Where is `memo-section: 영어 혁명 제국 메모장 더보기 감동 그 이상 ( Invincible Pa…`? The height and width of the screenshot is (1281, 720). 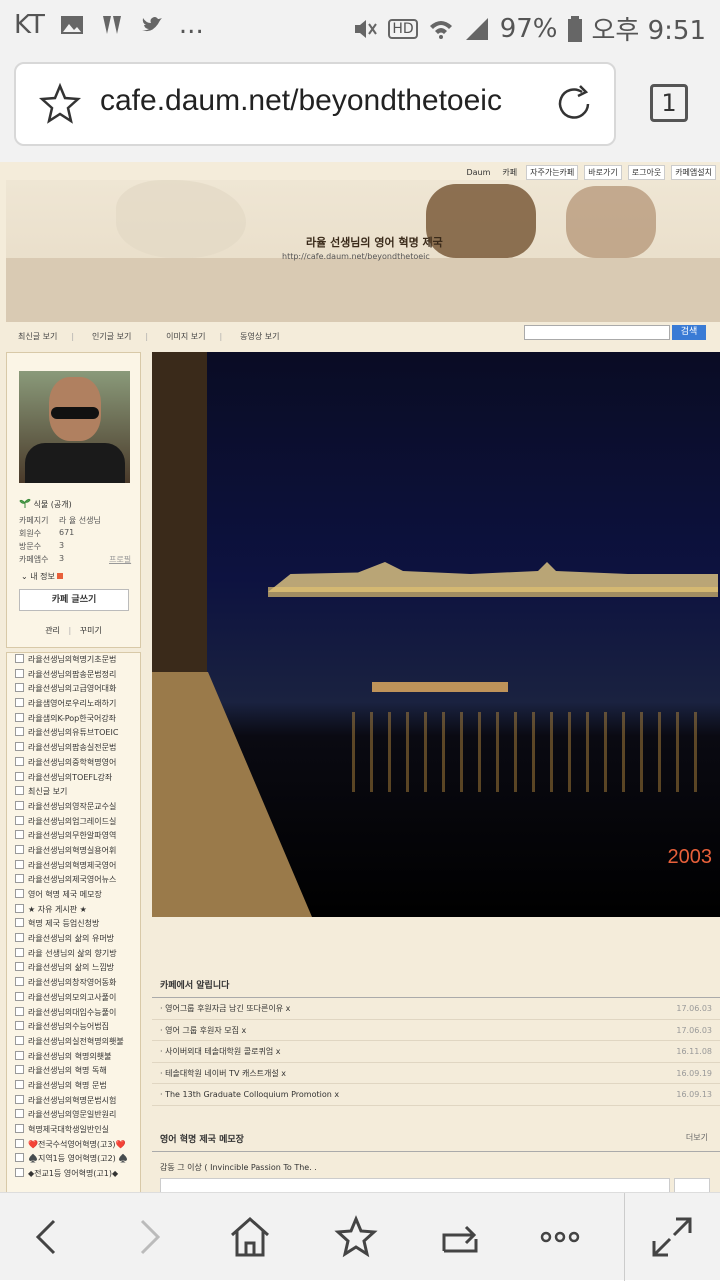 memo-section: 영어 혁명 제국 메모장 더보기 감동 그 이상 ( Invincible Pa… is located at coordinates (436, 1159).